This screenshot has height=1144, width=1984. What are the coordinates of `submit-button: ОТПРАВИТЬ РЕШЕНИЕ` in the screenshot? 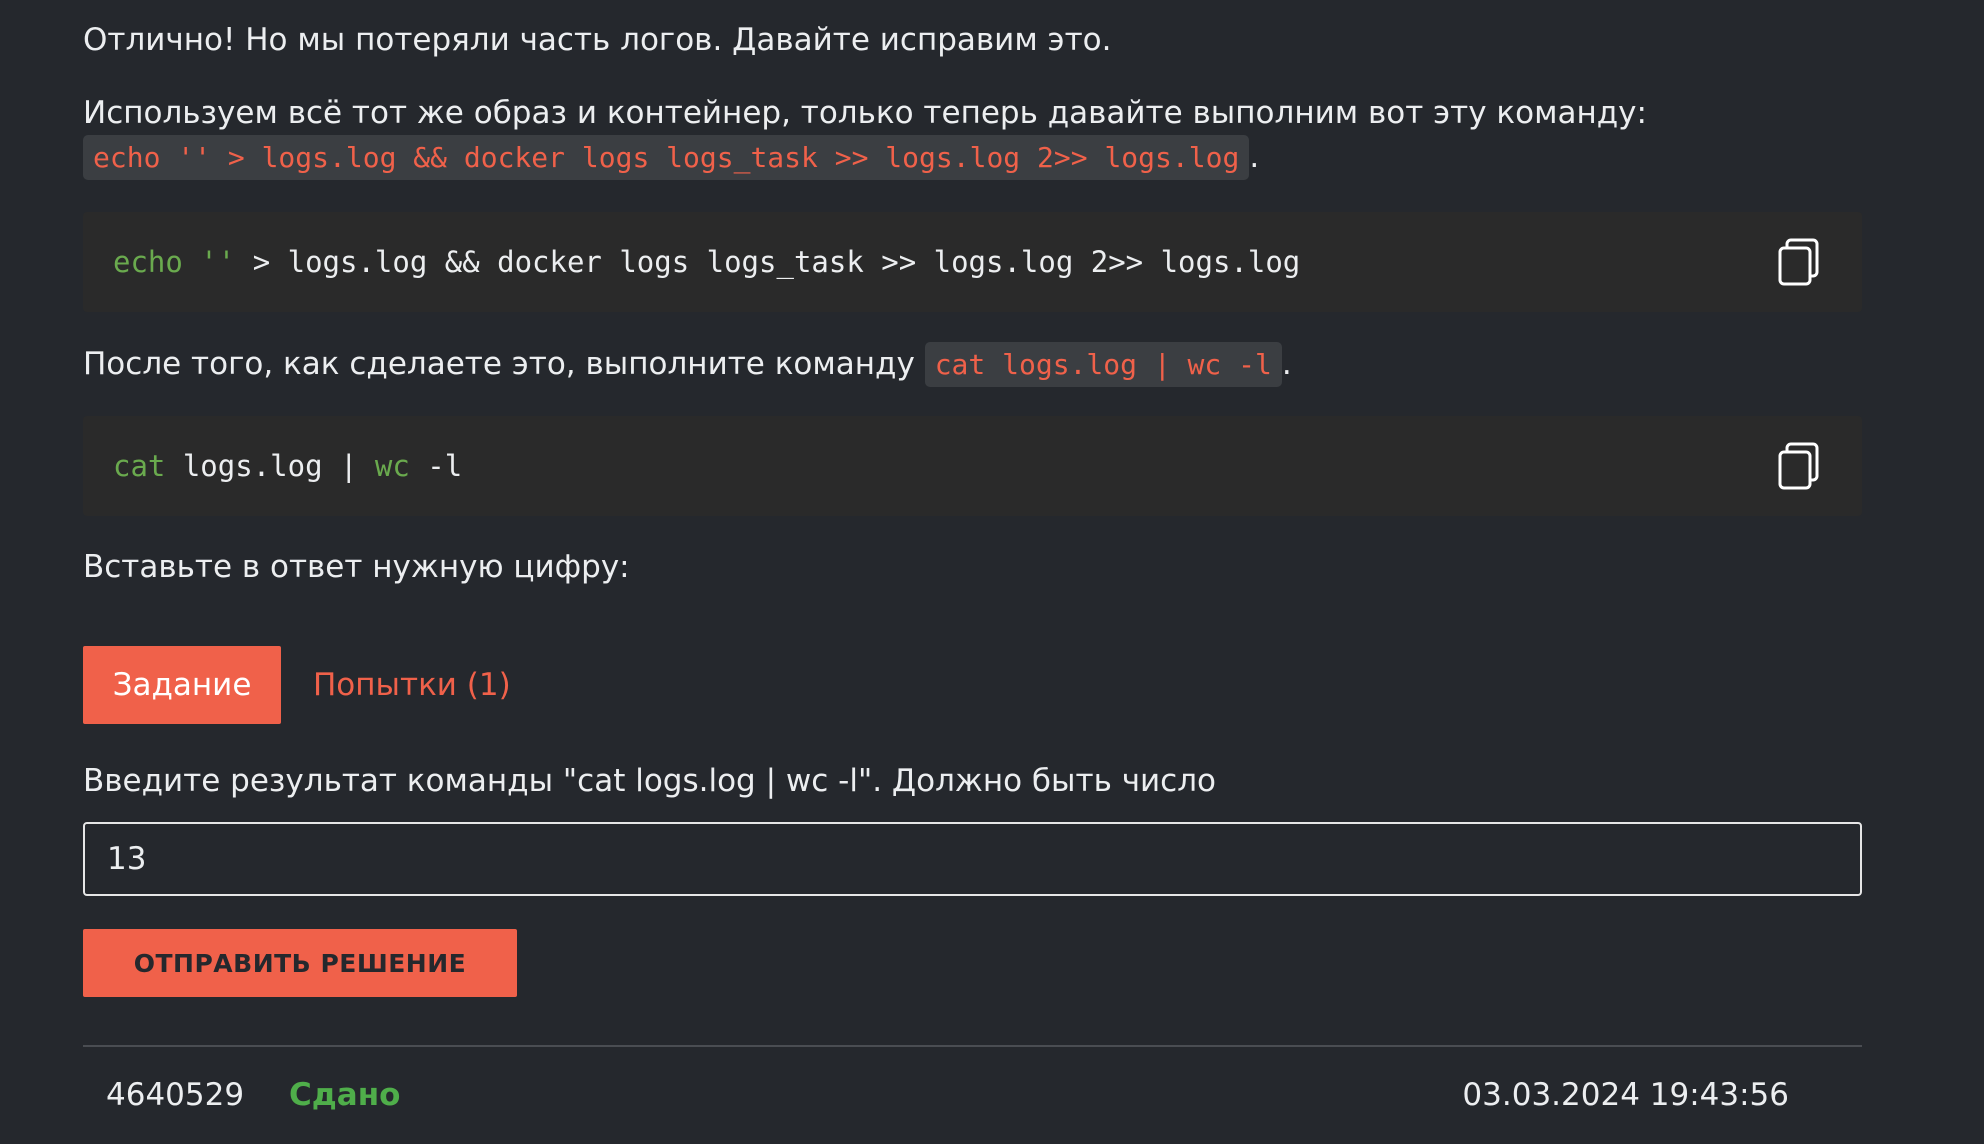 It's located at (300, 963).